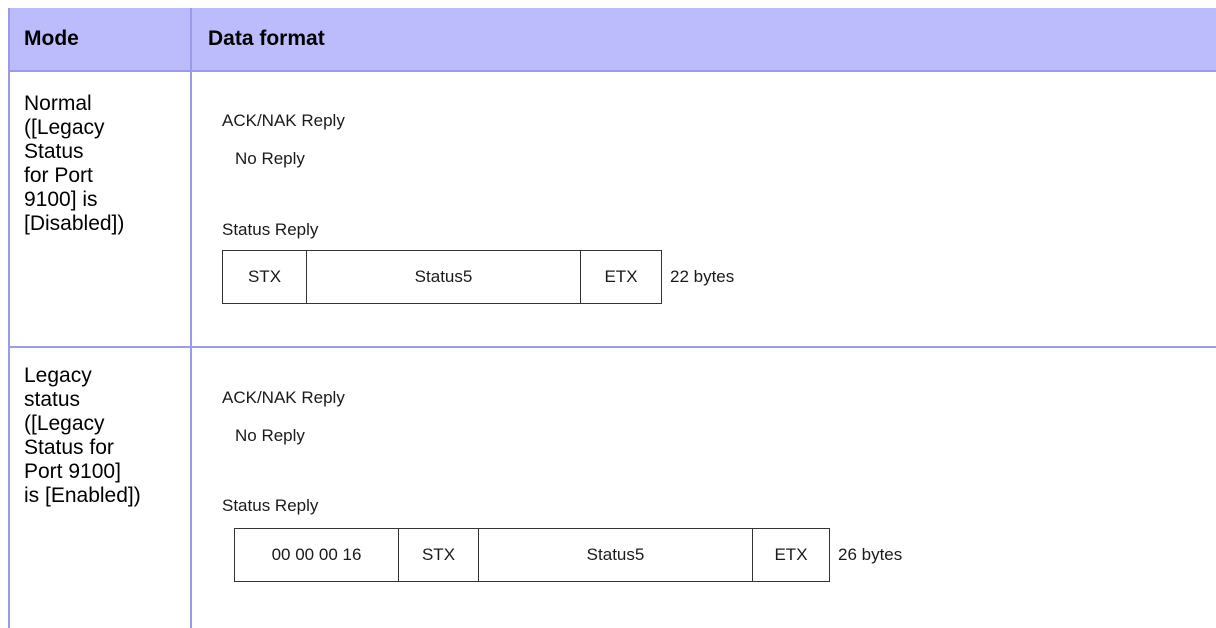 This screenshot has width=1216, height=628. What do you see at coordinates (702, 276) in the screenshot?
I see `frame-byte-count: 22 bytes` at bounding box center [702, 276].